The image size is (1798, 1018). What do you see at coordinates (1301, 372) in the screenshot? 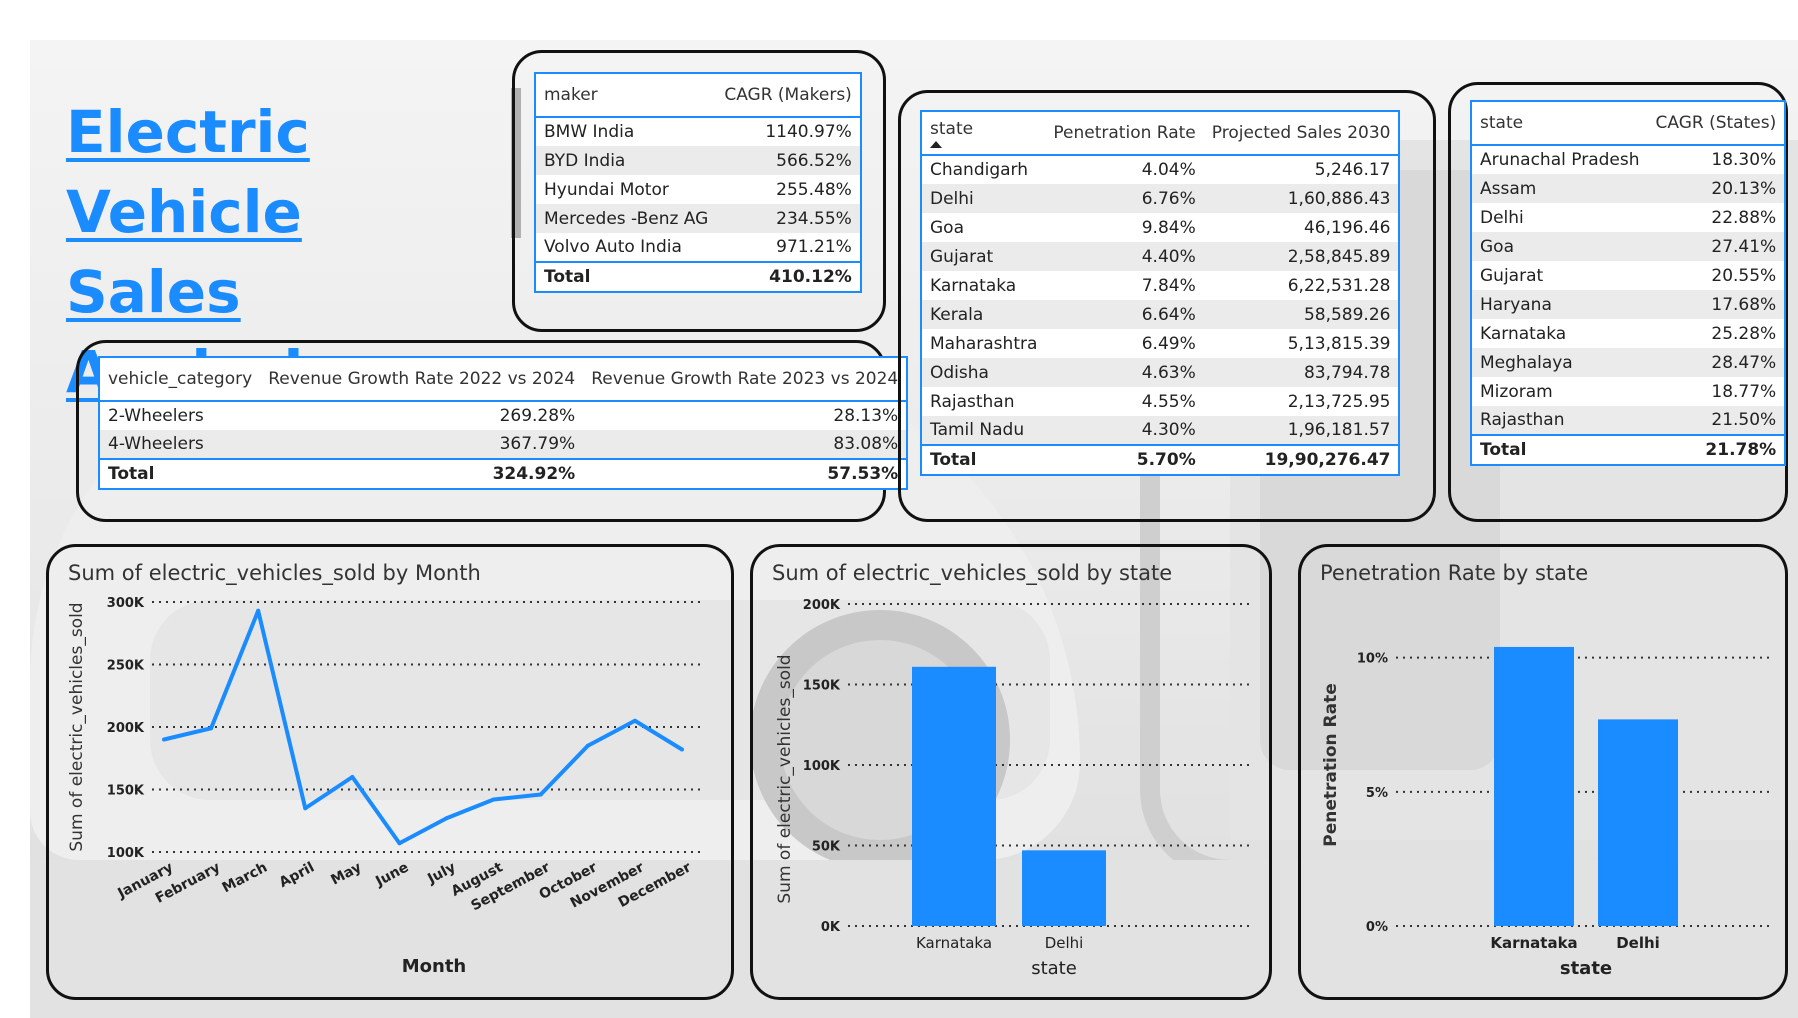
I see `cell-projected: 83,794.78` at bounding box center [1301, 372].